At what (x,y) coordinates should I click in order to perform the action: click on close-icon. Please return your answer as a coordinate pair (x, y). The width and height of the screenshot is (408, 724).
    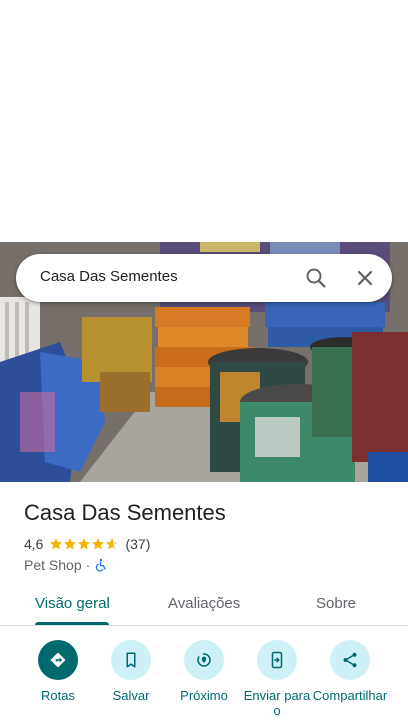
    Looking at the image, I should click on (365, 278).